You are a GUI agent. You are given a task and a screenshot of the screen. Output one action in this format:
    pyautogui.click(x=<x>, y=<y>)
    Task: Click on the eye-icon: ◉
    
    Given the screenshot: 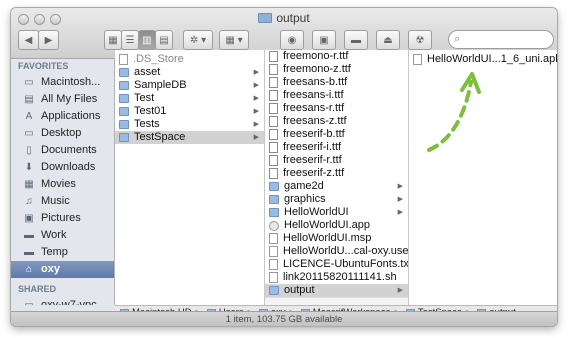 What is the action you would take?
    pyautogui.click(x=292, y=40)
    